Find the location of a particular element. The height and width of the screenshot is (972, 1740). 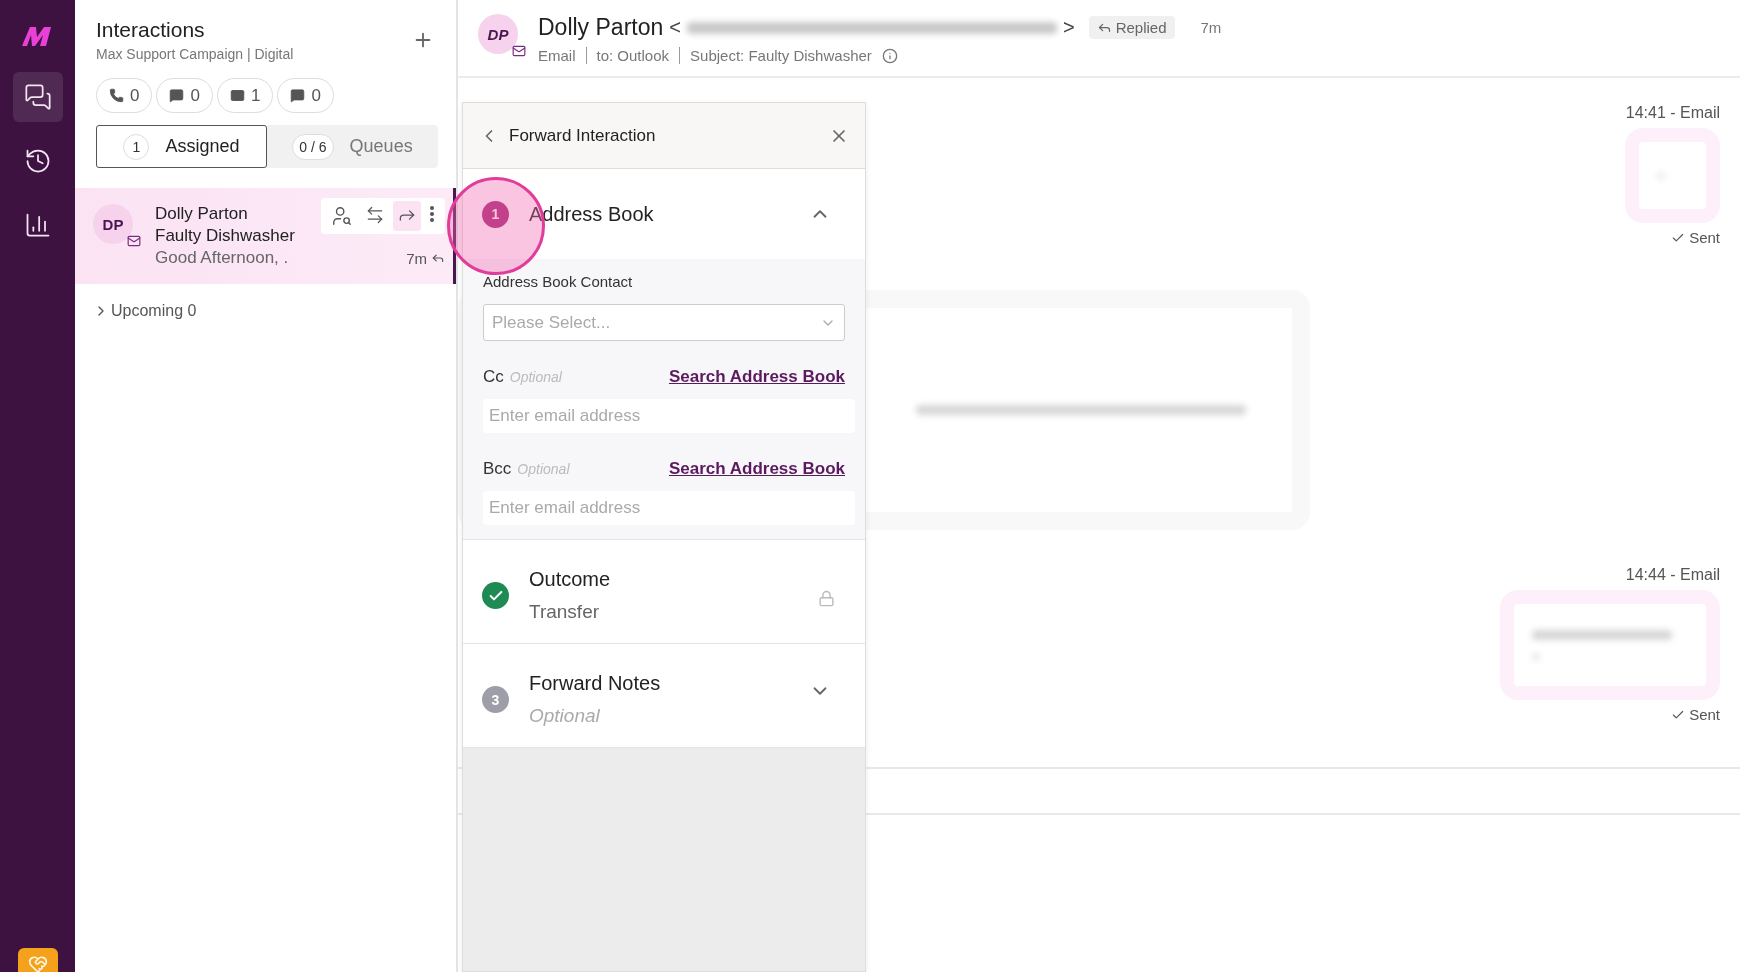

reply-icon is located at coordinates (438, 258).